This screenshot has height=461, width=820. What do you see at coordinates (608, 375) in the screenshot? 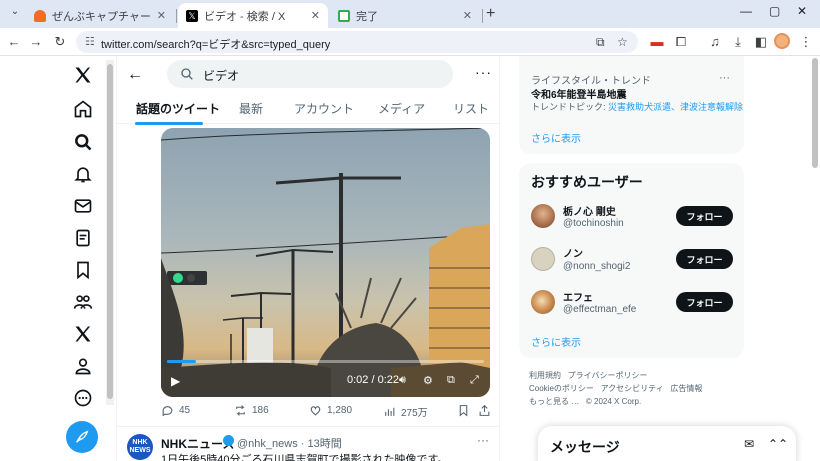
I see `footer-link-privacy: プライバシーポリシー` at bounding box center [608, 375].